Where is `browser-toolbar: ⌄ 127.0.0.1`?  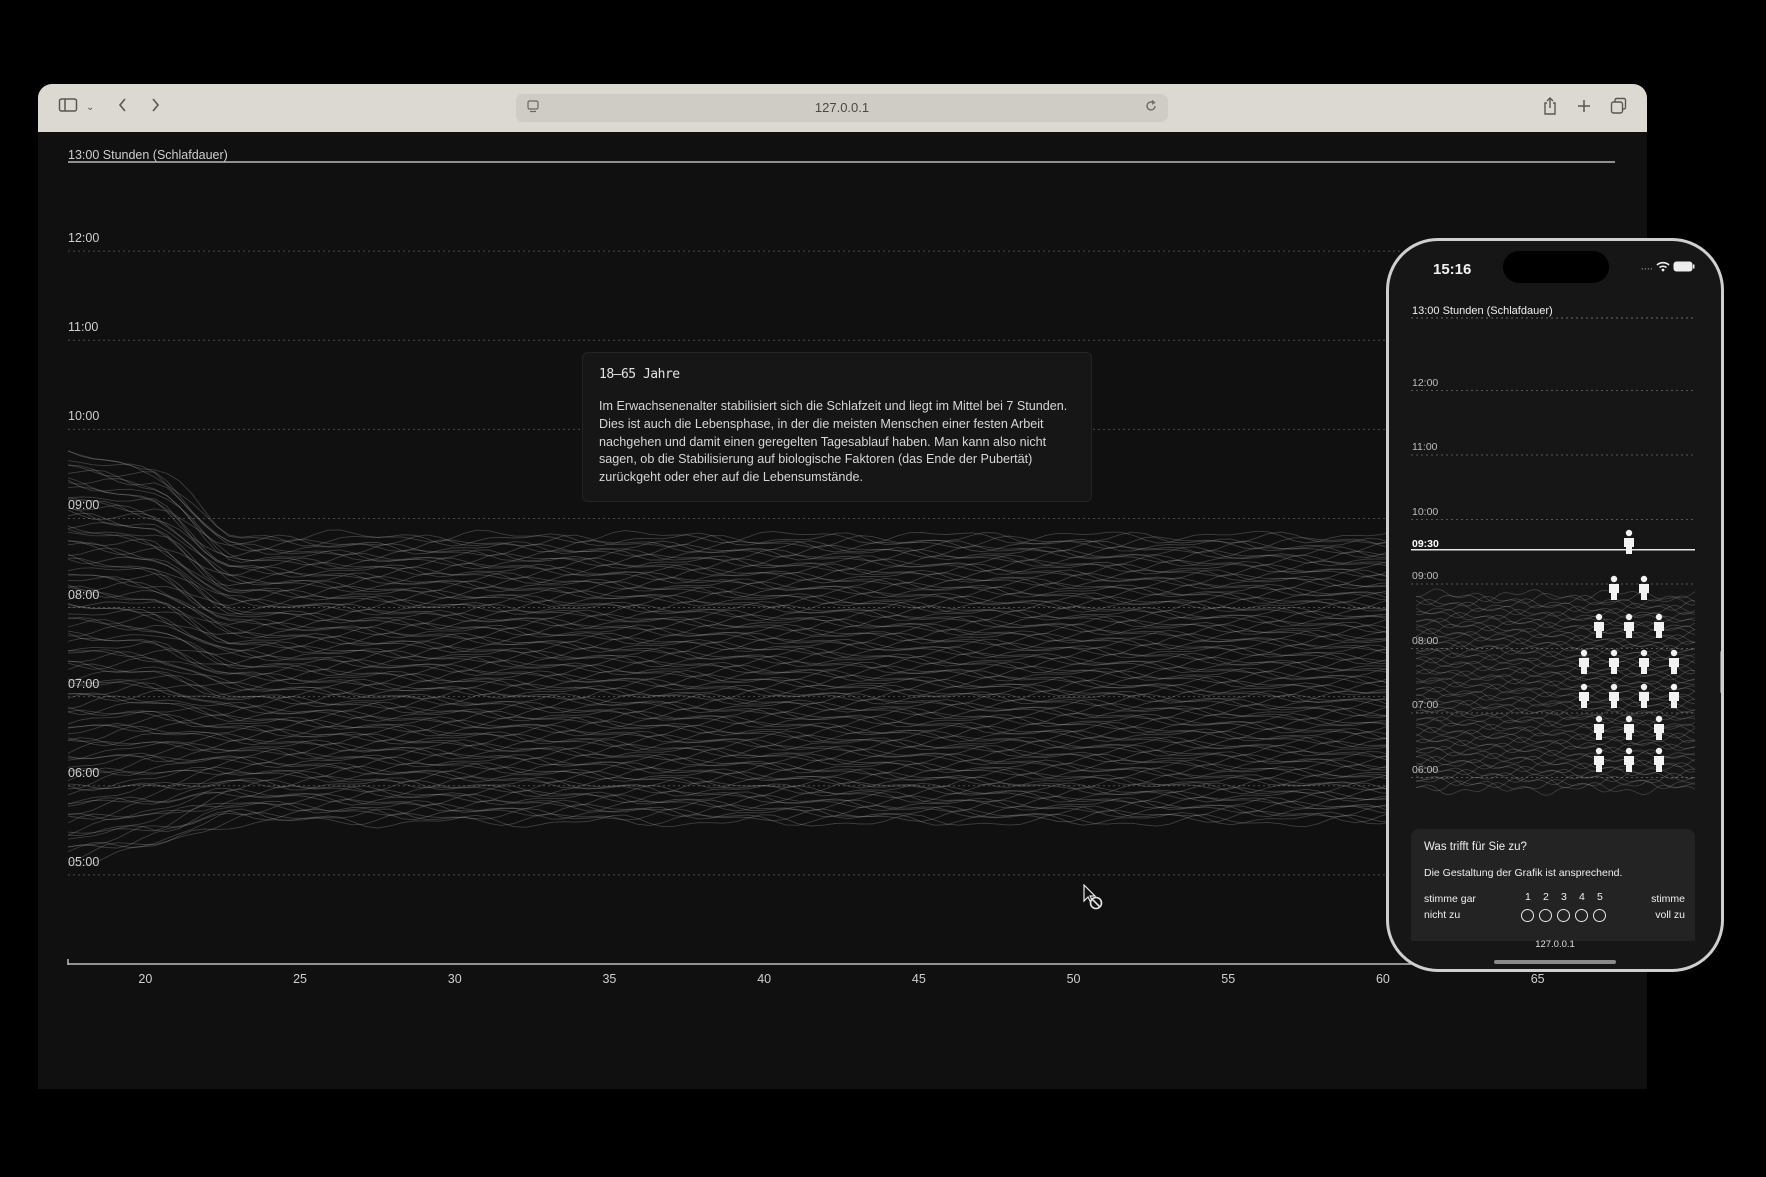
browser-toolbar: ⌄ 127.0.0.1 is located at coordinates (842, 108).